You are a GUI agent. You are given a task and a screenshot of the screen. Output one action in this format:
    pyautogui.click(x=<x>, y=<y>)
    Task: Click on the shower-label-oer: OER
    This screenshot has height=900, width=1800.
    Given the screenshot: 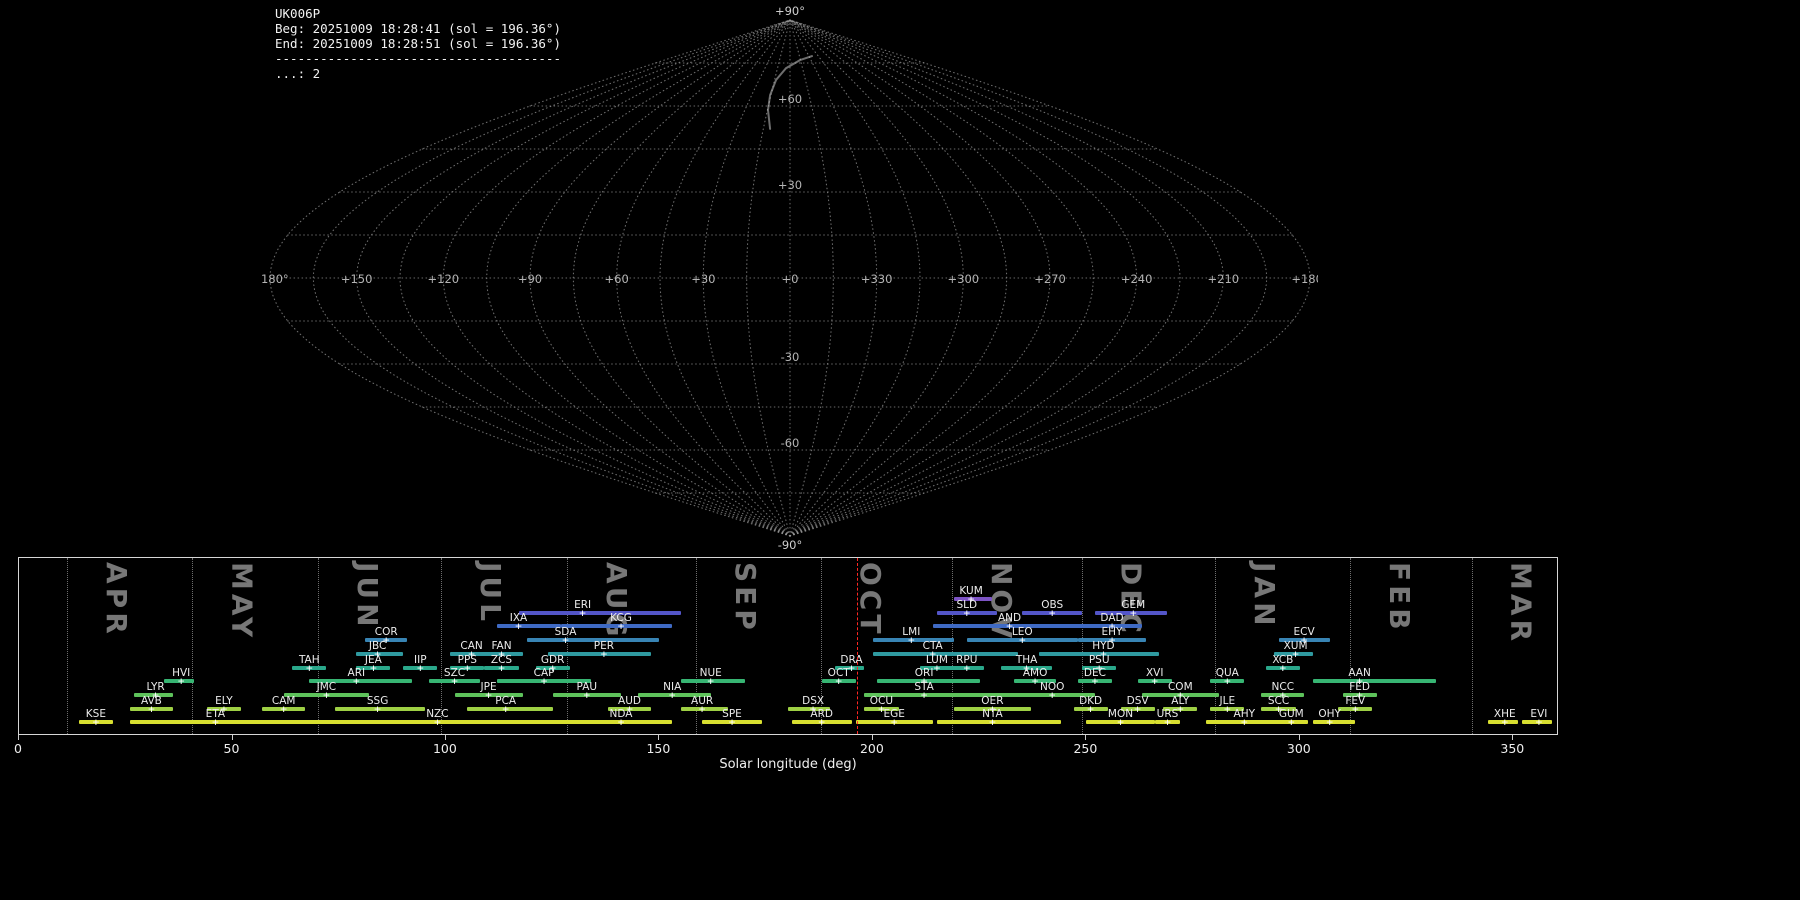 What is the action you would take?
    pyautogui.click(x=992, y=700)
    